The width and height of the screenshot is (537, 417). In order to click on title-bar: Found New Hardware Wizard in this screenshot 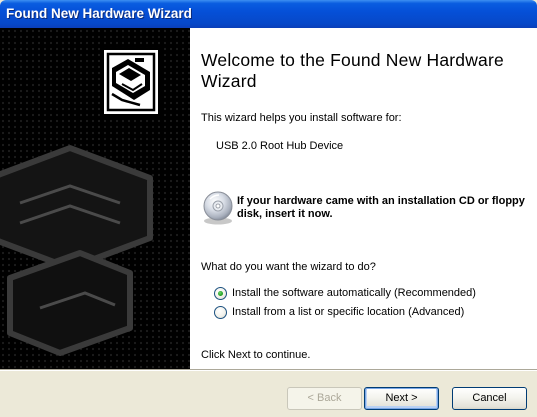, I will do `click(268, 14)`.